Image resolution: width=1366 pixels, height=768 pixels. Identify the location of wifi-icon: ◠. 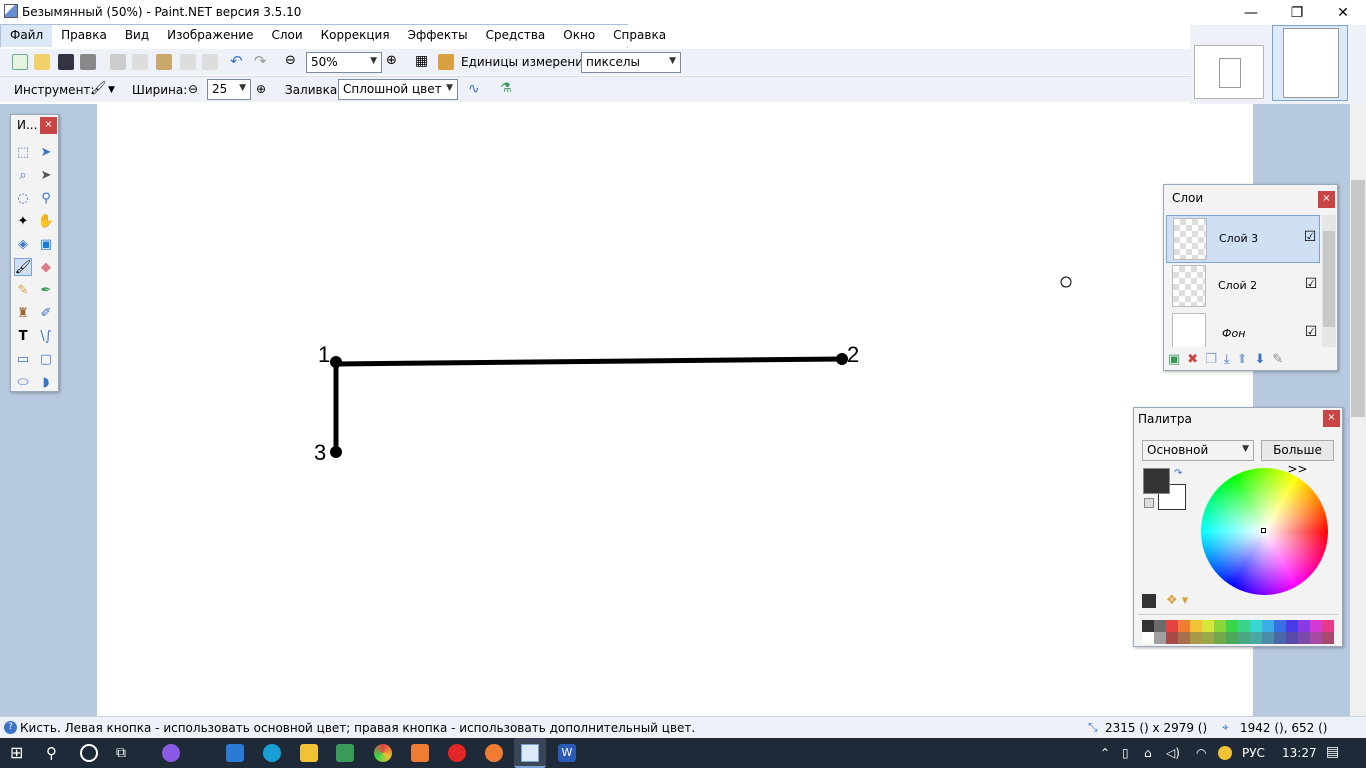
(1201, 753).